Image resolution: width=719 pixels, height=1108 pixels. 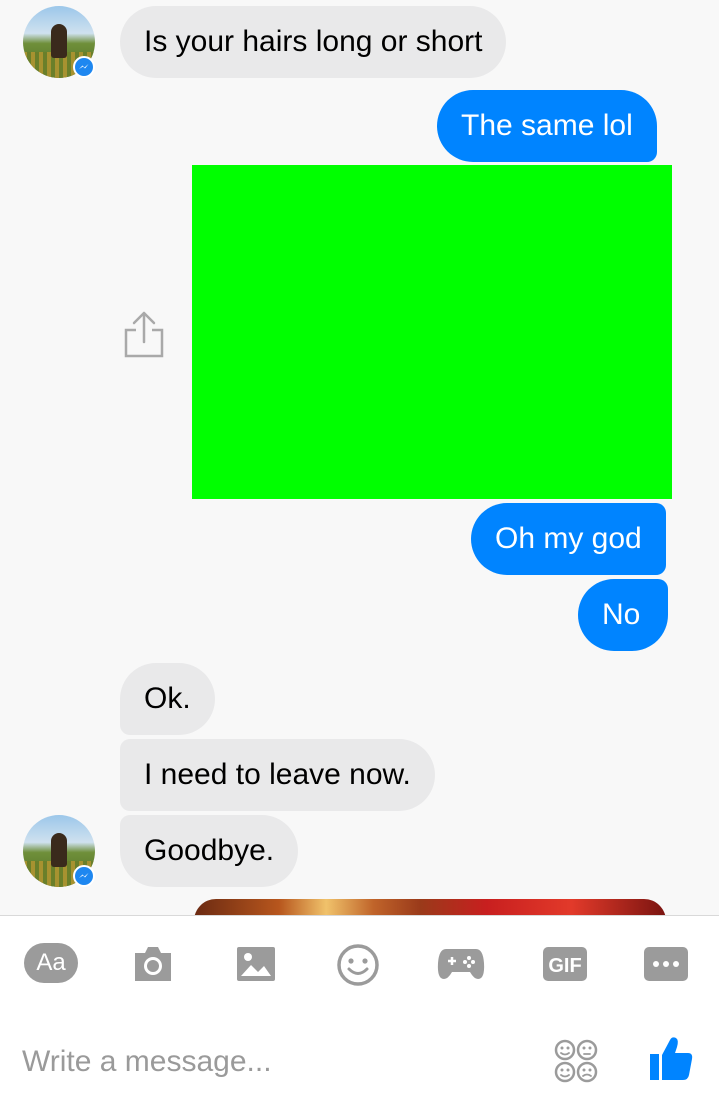 I want to click on message-outgoing: No, so click(x=623, y=615).